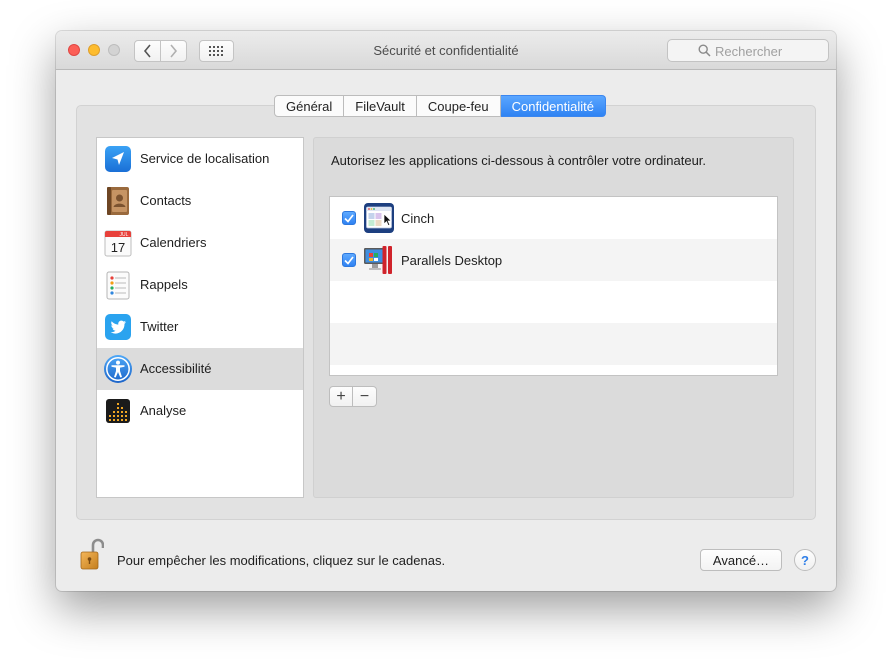 The width and height of the screenshot is (892, 671). Describe the element at coordinates (92, 554) in the screenshot. I see `lock-open-icon` at that location.